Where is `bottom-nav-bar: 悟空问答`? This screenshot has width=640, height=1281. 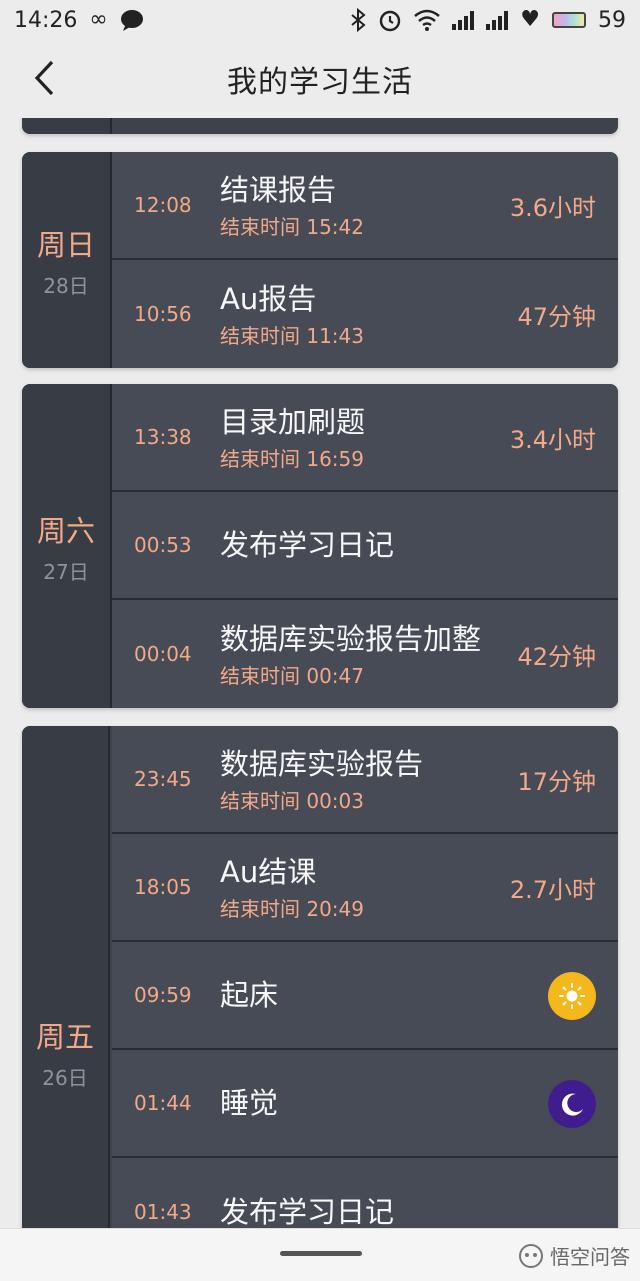 bottom-nav-bar: 悟空问答 is located at coordinates (320, 1254).